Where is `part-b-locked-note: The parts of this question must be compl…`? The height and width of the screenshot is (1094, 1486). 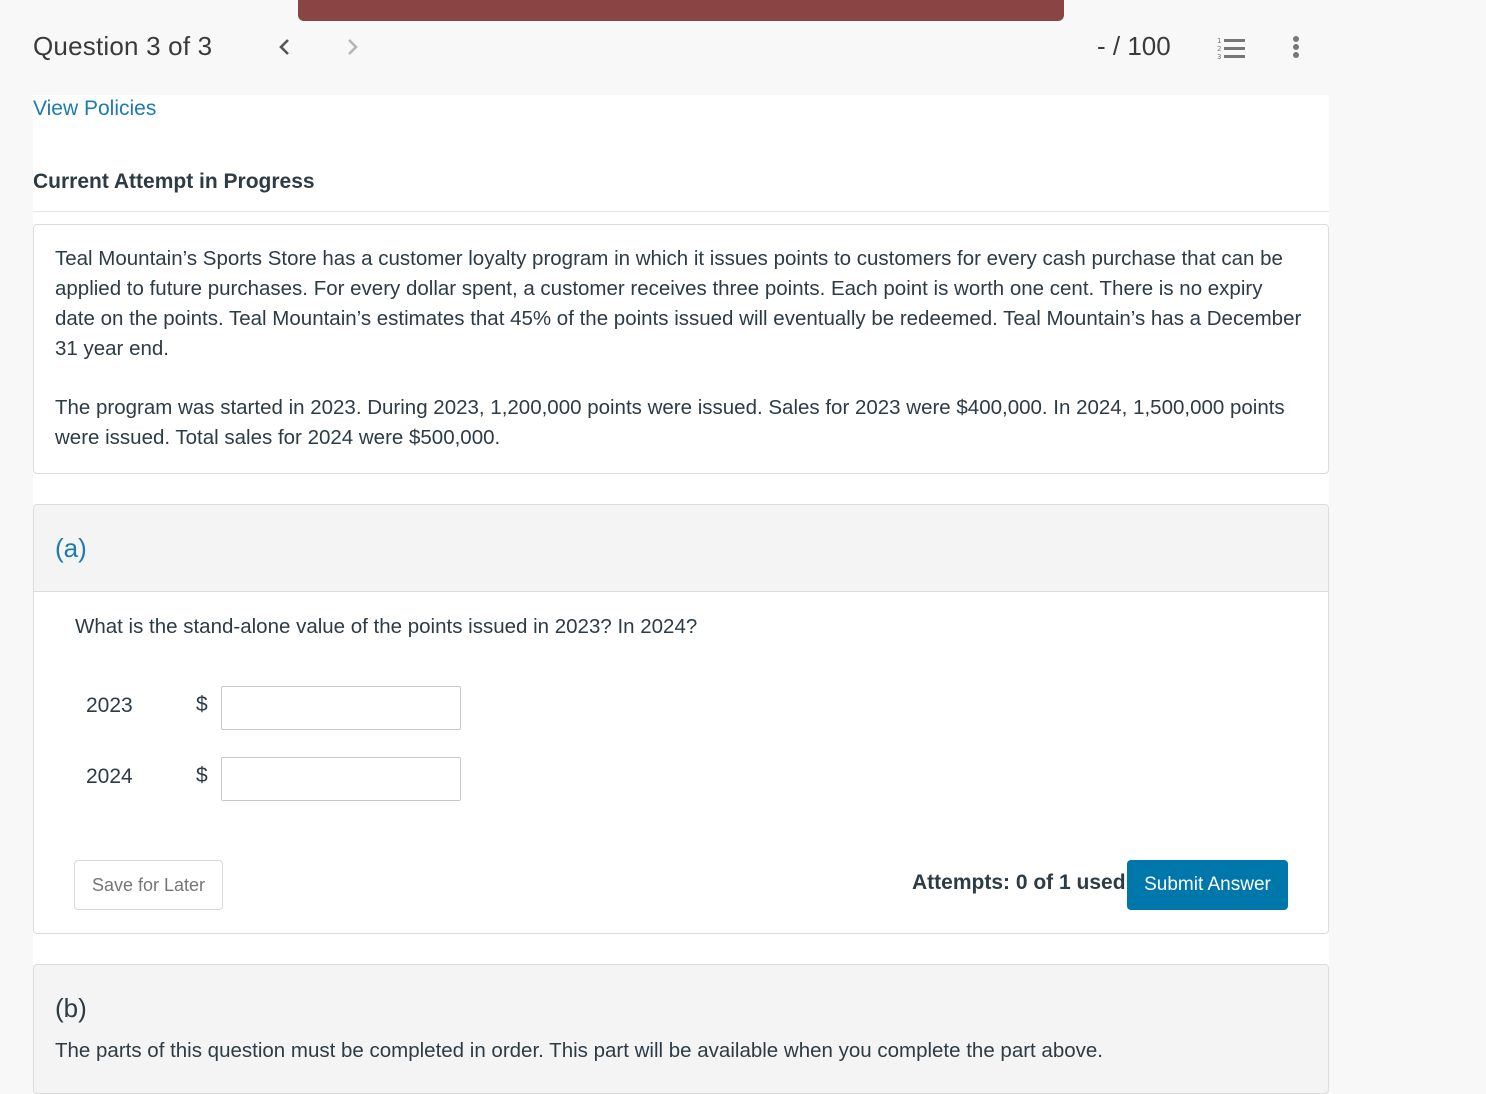
part-b-locked-note: The parts of this question must be compl… is located at coordinates (579, 1050).